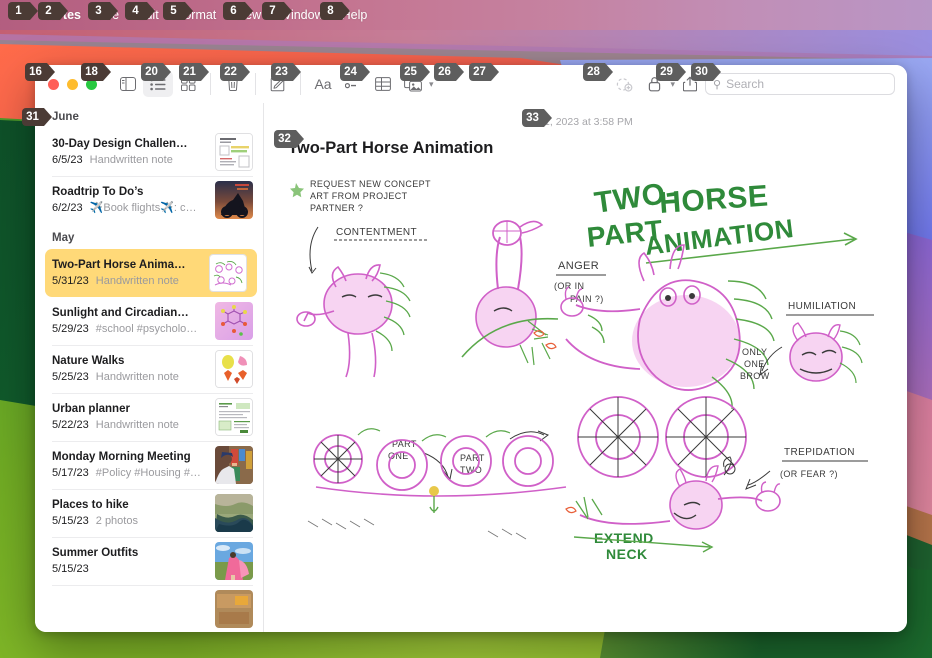 The width and height of the screenshot is (932, 658). I want to click on annotation-badge-label: 3, so click(98, 11).